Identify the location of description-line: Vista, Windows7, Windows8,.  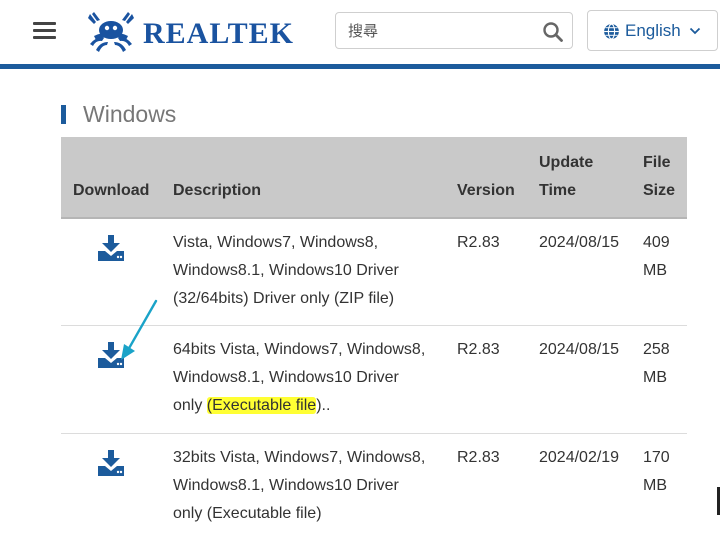
(276, 242).